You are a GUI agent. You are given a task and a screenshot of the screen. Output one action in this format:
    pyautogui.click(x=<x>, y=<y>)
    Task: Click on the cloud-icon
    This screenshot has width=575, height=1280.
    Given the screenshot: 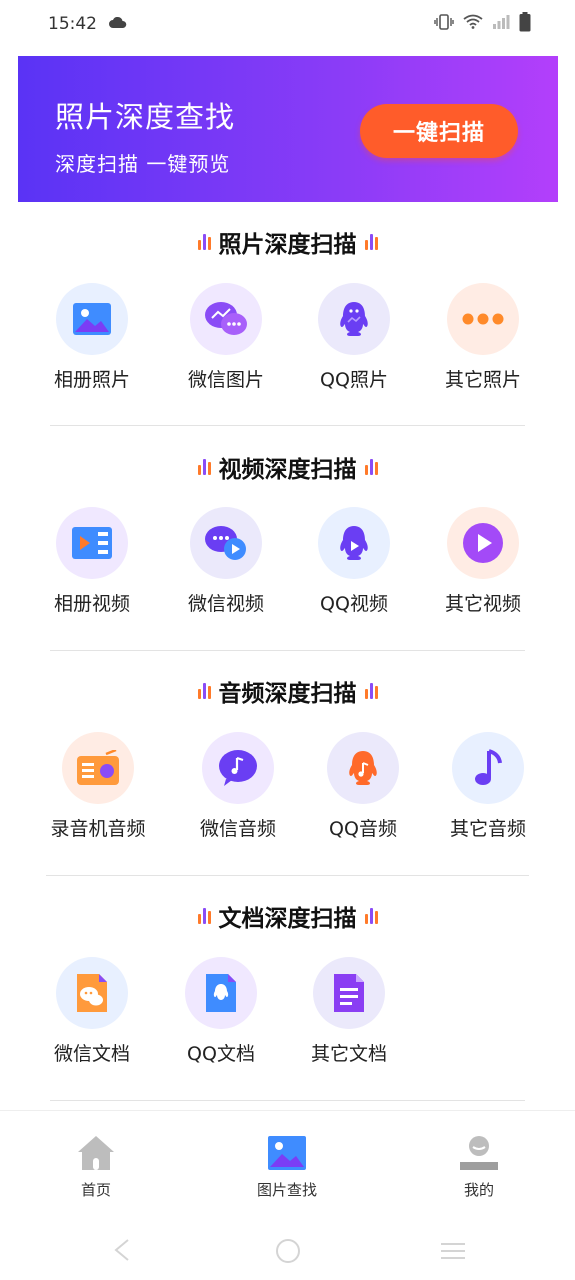 What is the action you would take?
    pyautogui.click(x=118, y=24)
    